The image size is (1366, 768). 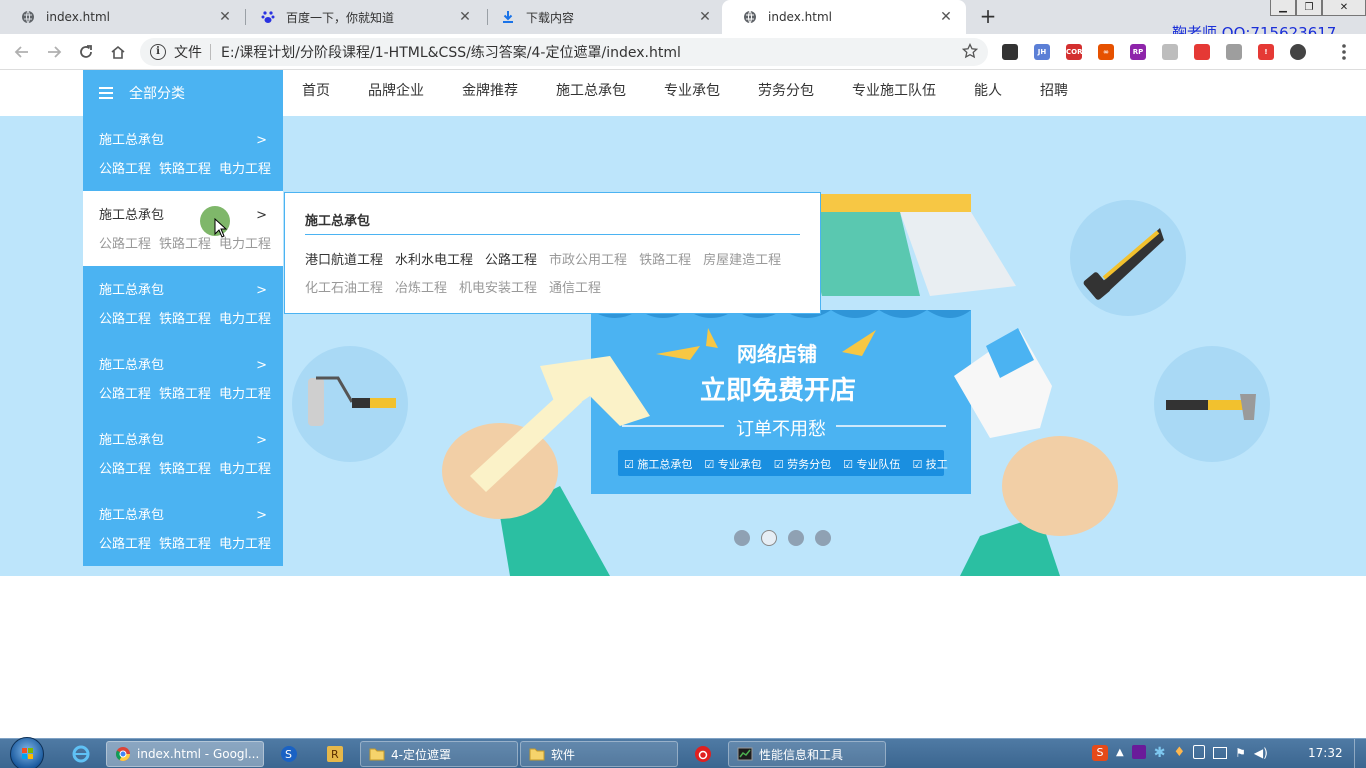 I want to click on close-window-button: ✕, so click(x=1344, y=8).